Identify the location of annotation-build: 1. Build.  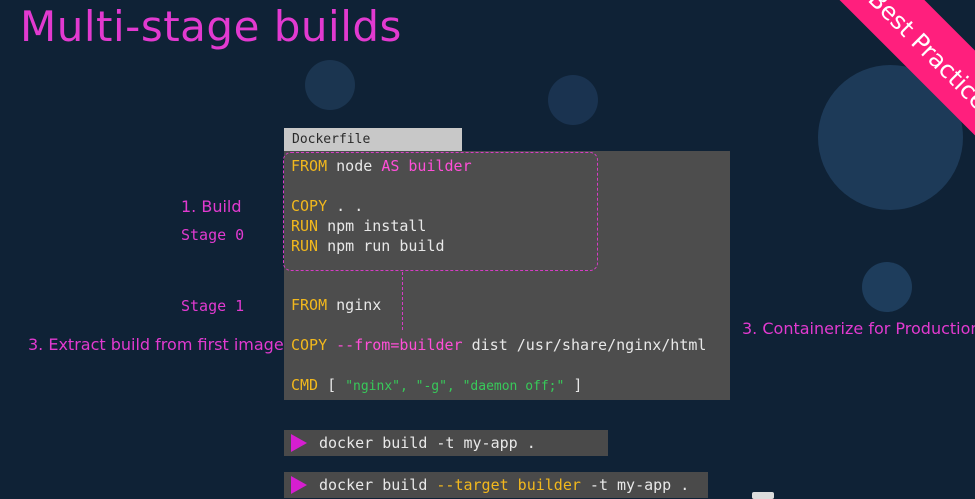
(211, 206).